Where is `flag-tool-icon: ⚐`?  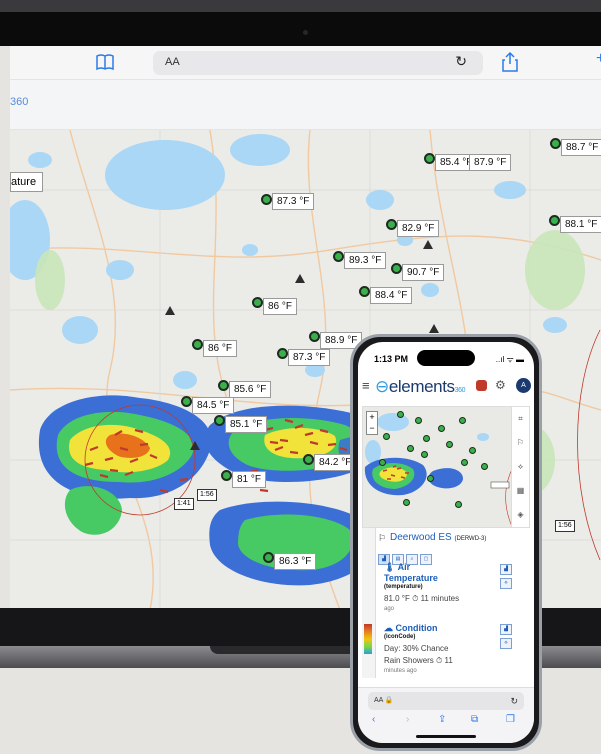
flag-tool-icon: ⚐ is located at coordinates (520, 443).